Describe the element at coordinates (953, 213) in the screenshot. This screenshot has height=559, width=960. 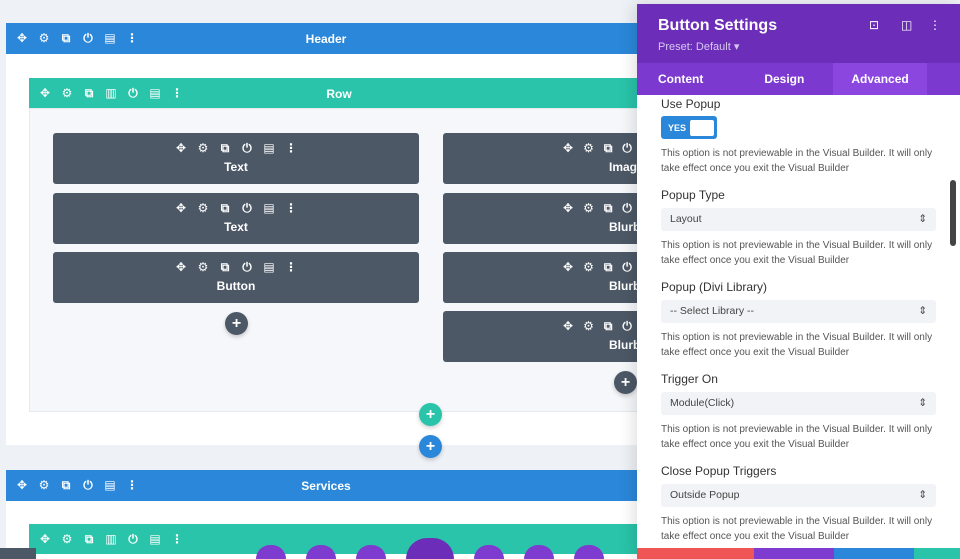
I see `scrollbar` at that location.